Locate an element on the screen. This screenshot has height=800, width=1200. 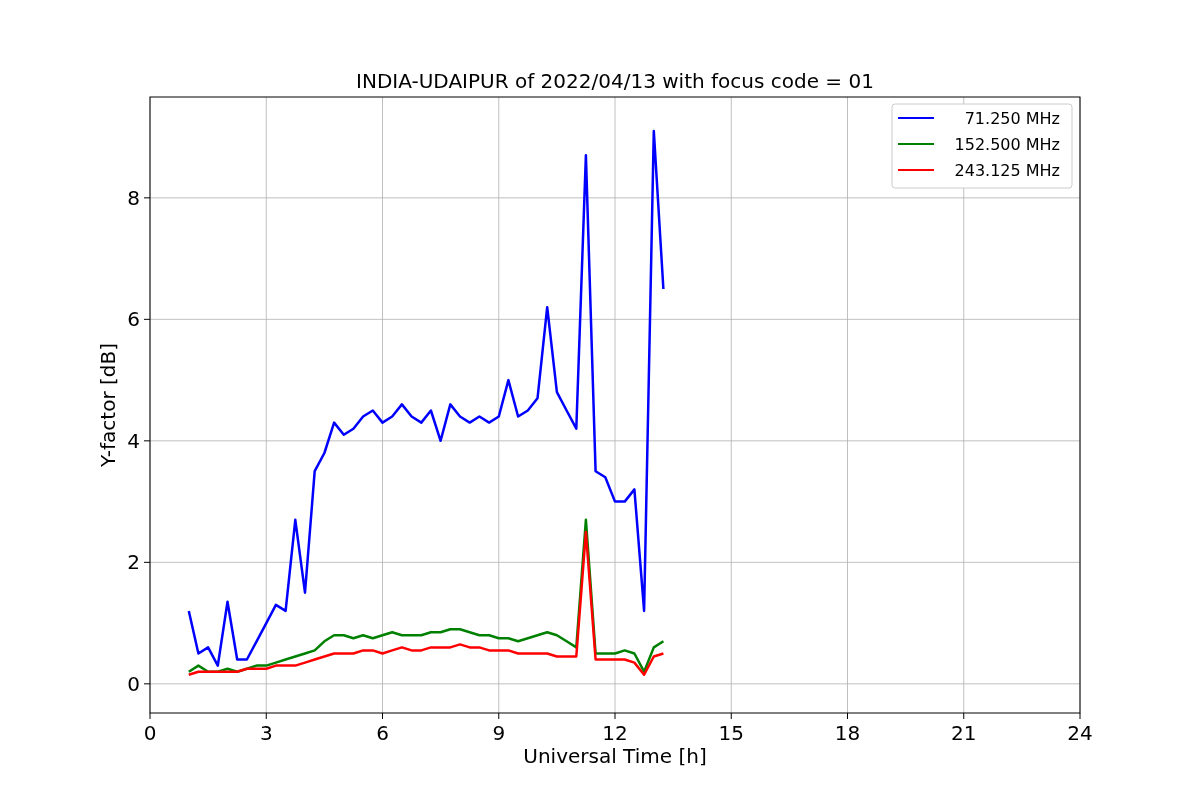
x-tick-label: 6 is located at coordinates (382, 733).